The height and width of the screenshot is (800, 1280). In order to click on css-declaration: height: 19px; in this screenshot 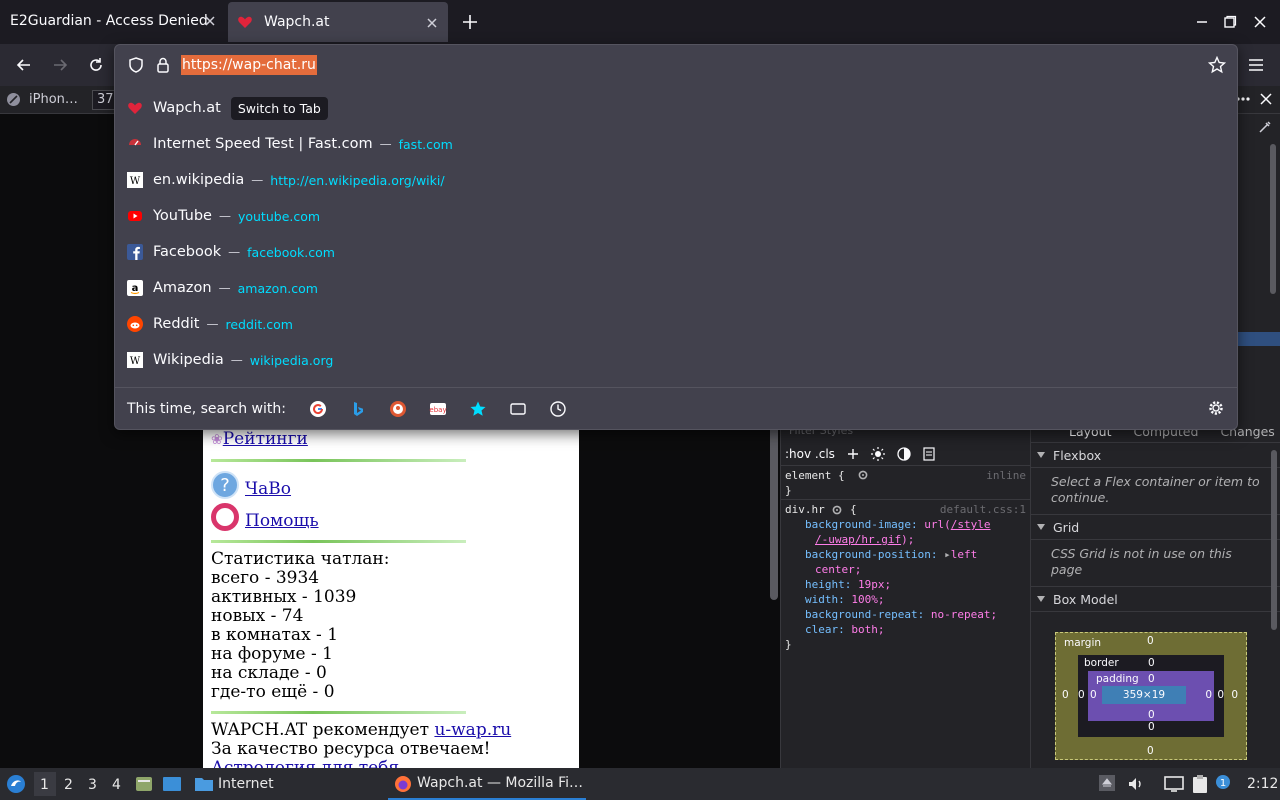, I will do `click(905, 584)`.